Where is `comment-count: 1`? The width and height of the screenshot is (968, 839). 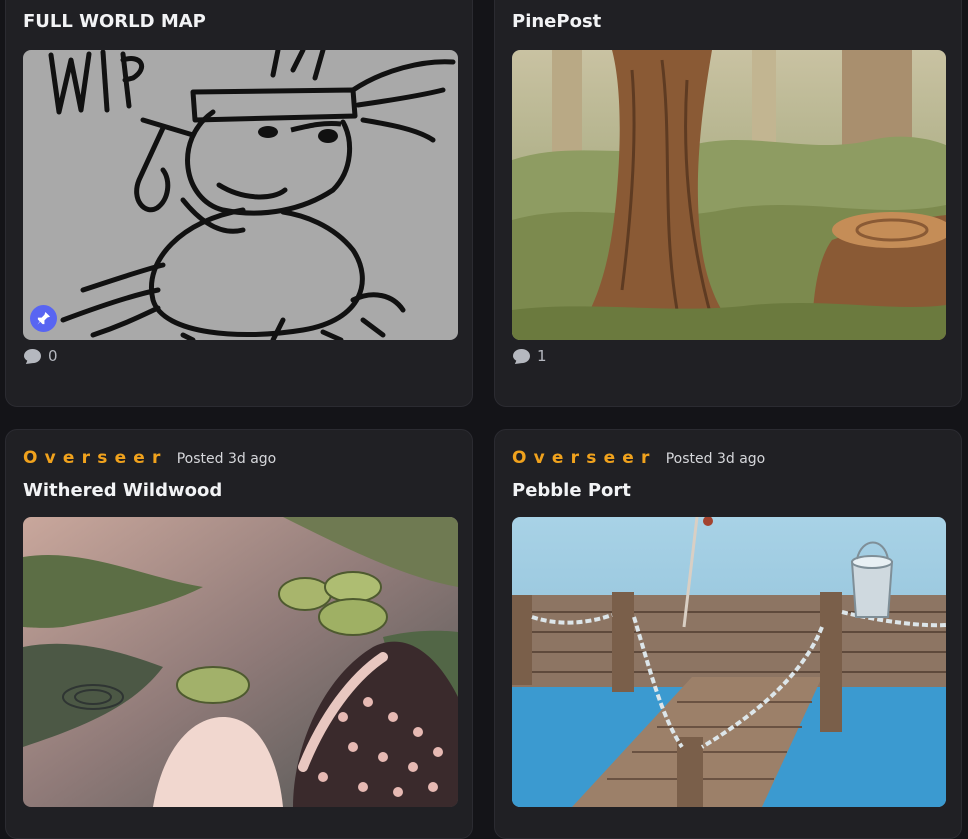 comment-count: 1 is located at coordinates (529, 356).